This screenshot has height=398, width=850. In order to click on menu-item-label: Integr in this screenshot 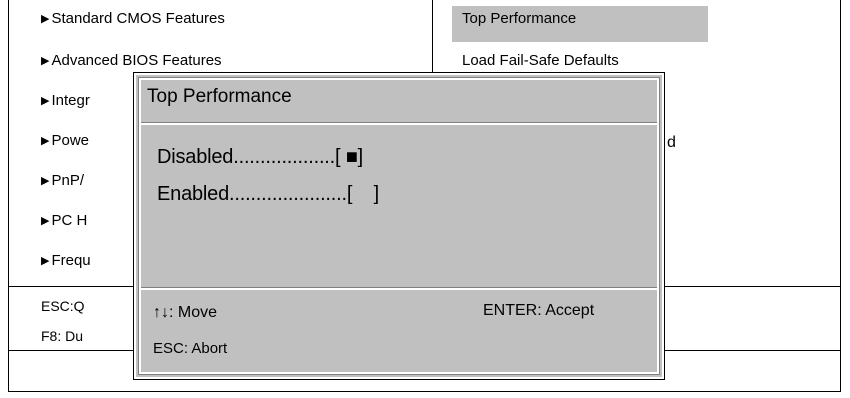, I will do `click(70, 100)`.